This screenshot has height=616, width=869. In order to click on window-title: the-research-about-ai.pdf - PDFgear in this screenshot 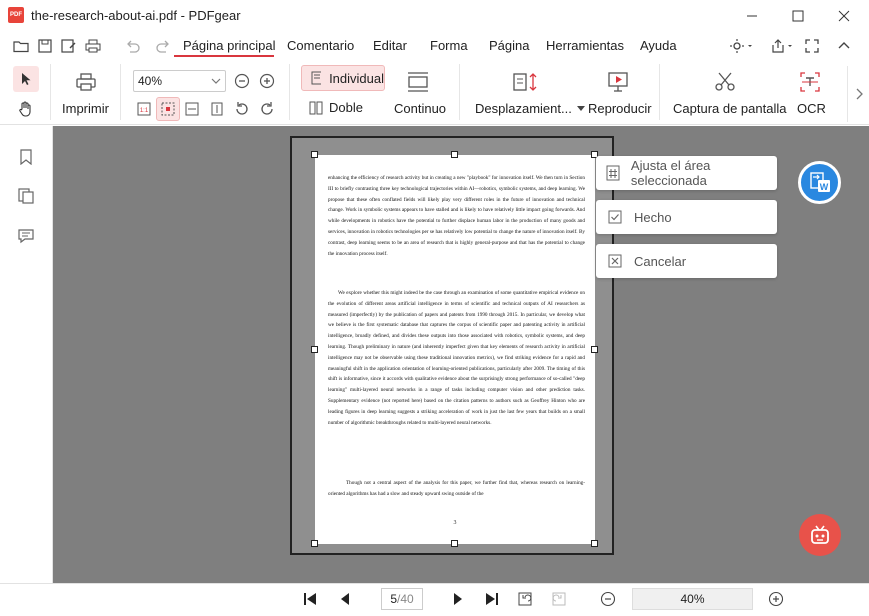, I will do `click(136, 15)`.